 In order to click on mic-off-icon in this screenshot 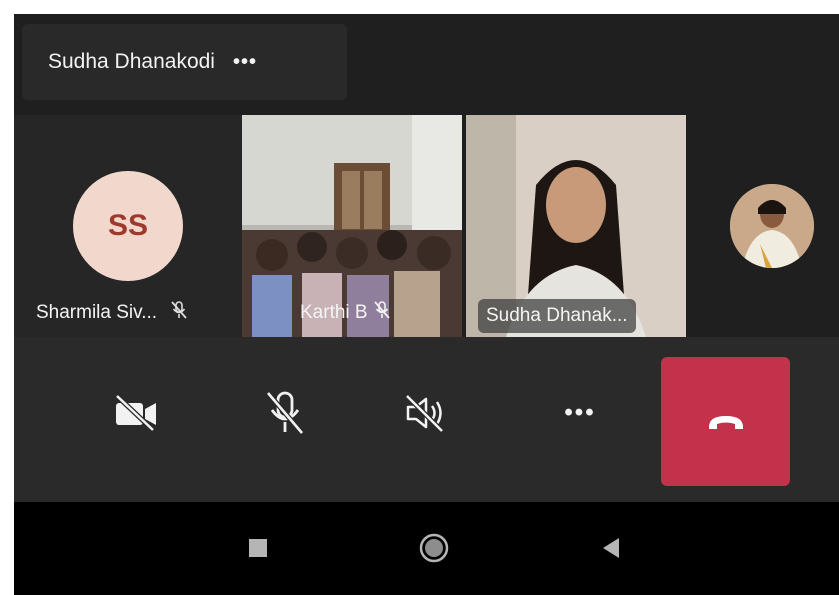, I will do `click(285, 413)`.